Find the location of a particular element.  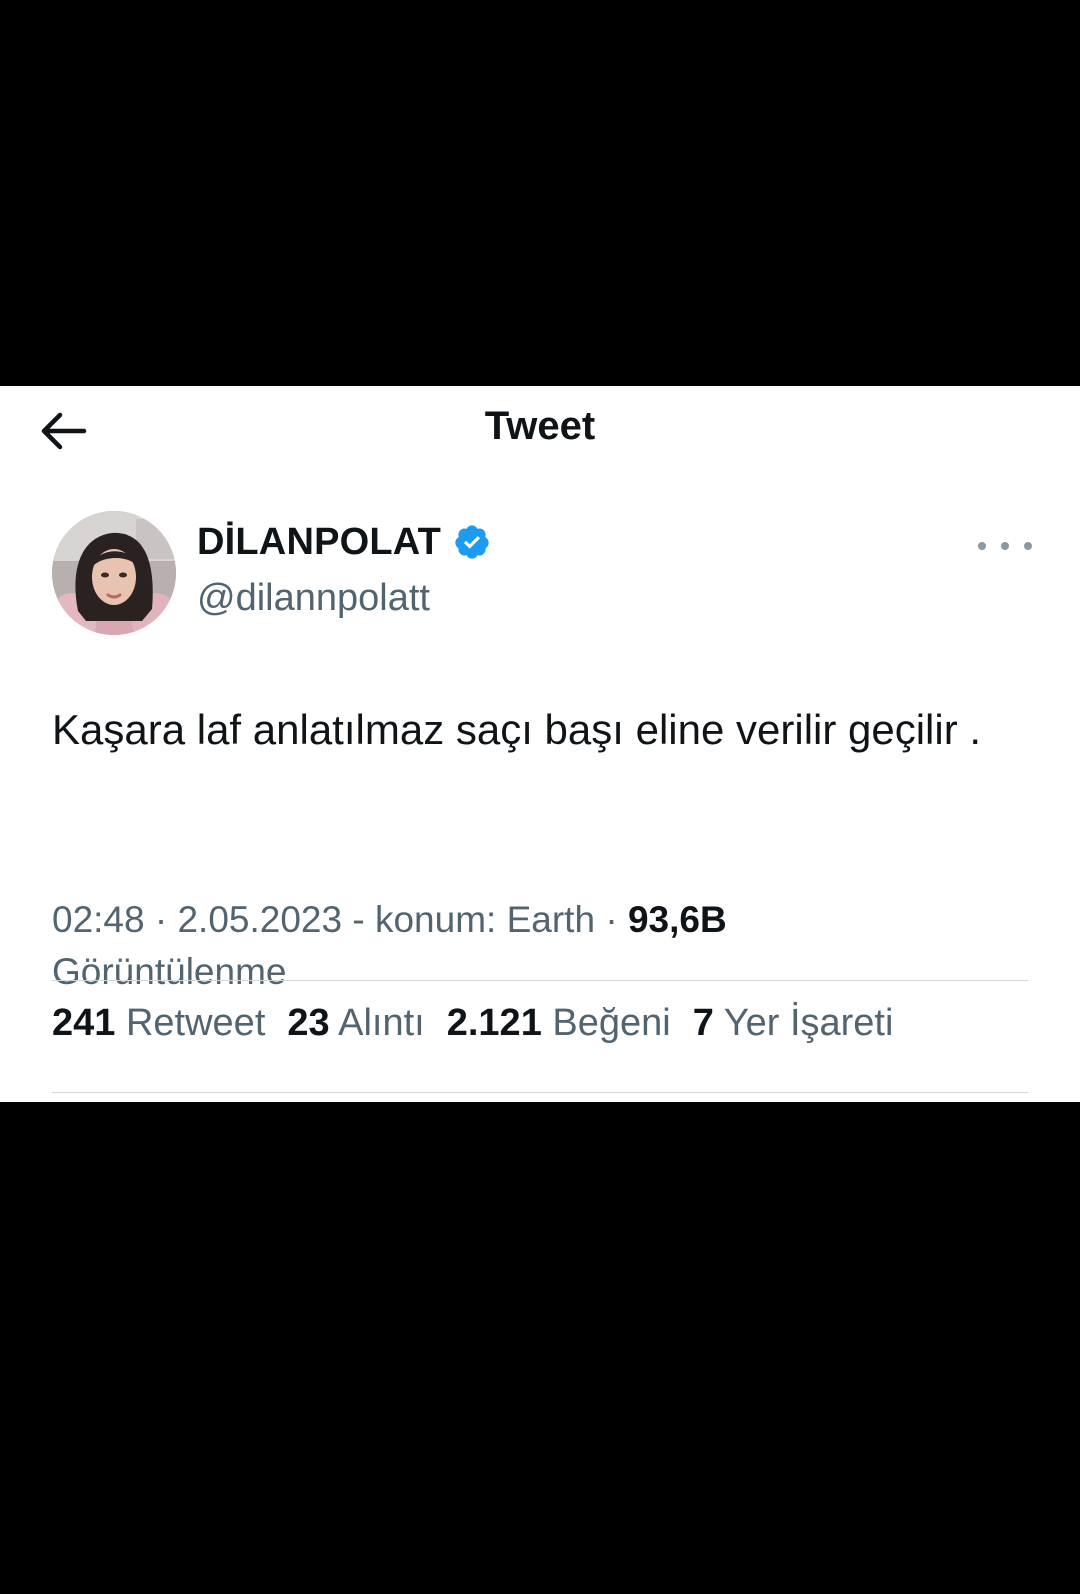

retweets-stat: 241 Retweet is located at coordinates (158, 1023).